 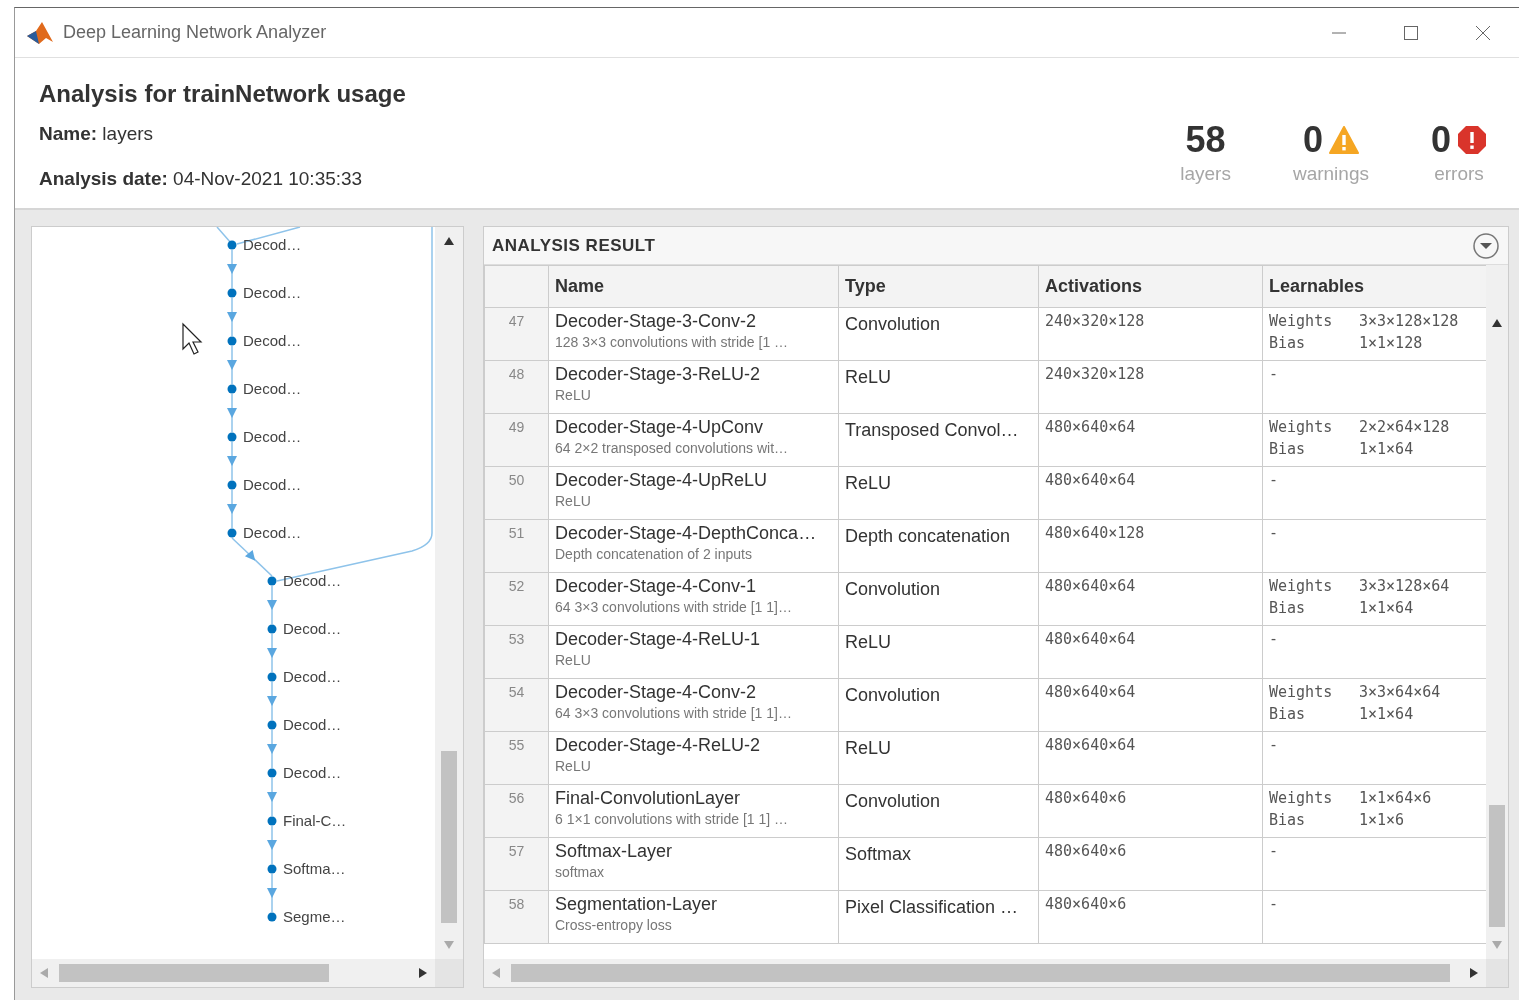 I want to click on layer-name: Segmentation-Layer, so click(x=637, y=905).